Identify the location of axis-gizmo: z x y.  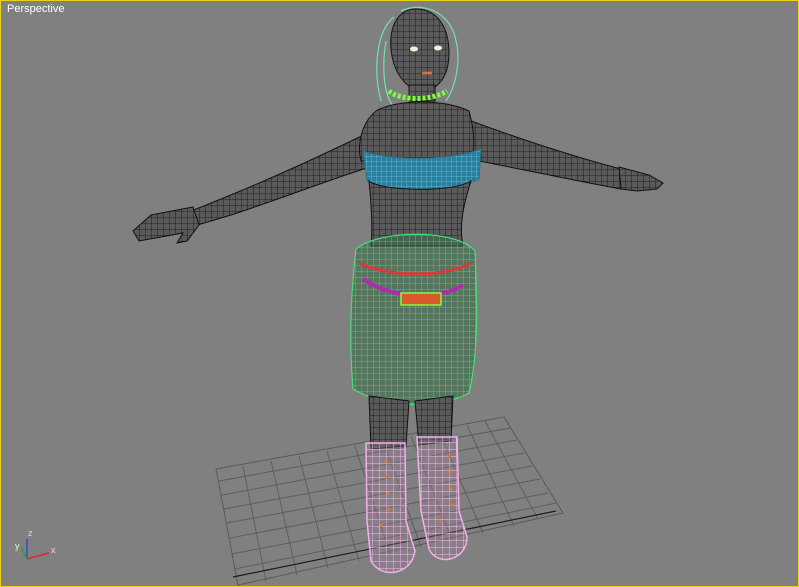
(35, 544).